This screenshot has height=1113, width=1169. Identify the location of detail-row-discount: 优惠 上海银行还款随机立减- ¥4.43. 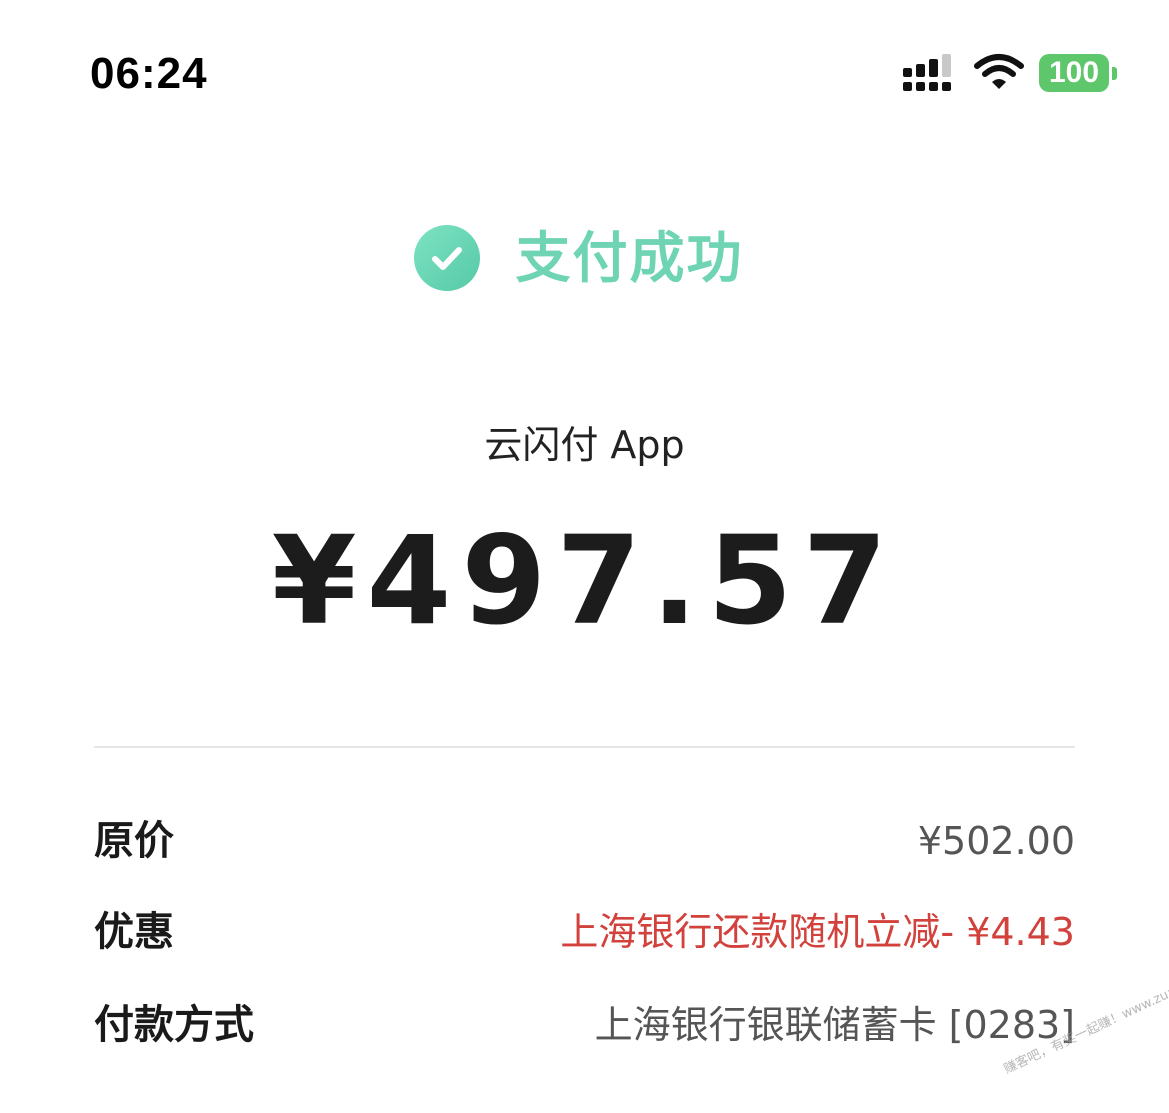
(584, 932).